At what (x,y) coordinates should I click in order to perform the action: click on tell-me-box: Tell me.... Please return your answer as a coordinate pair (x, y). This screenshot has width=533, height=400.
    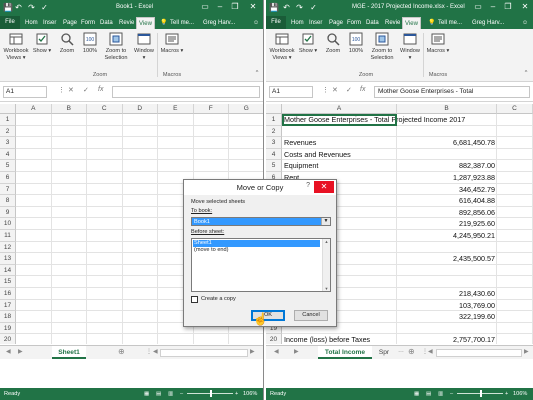
    Looking at the image, I should click on (450, 23).